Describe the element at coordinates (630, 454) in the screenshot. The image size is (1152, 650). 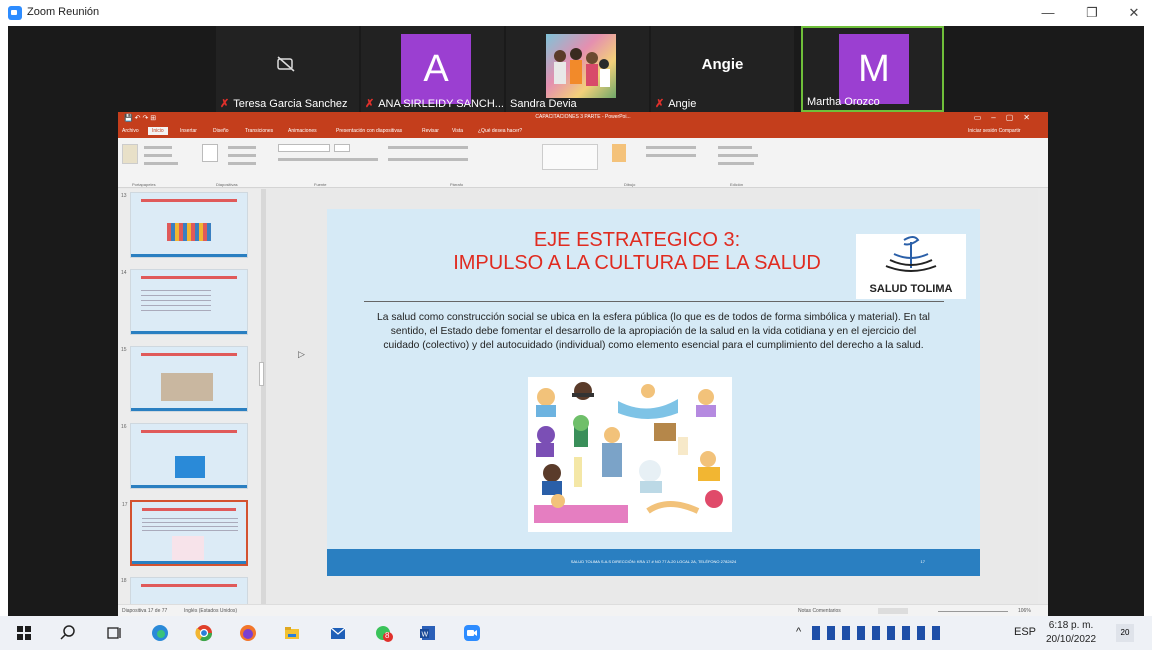
I see `self-care-illustration` at that location.